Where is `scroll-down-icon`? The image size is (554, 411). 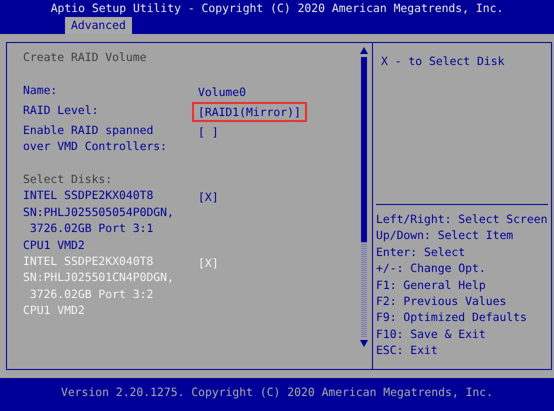 scroll-down-icon is located at coordinates (364, 343).